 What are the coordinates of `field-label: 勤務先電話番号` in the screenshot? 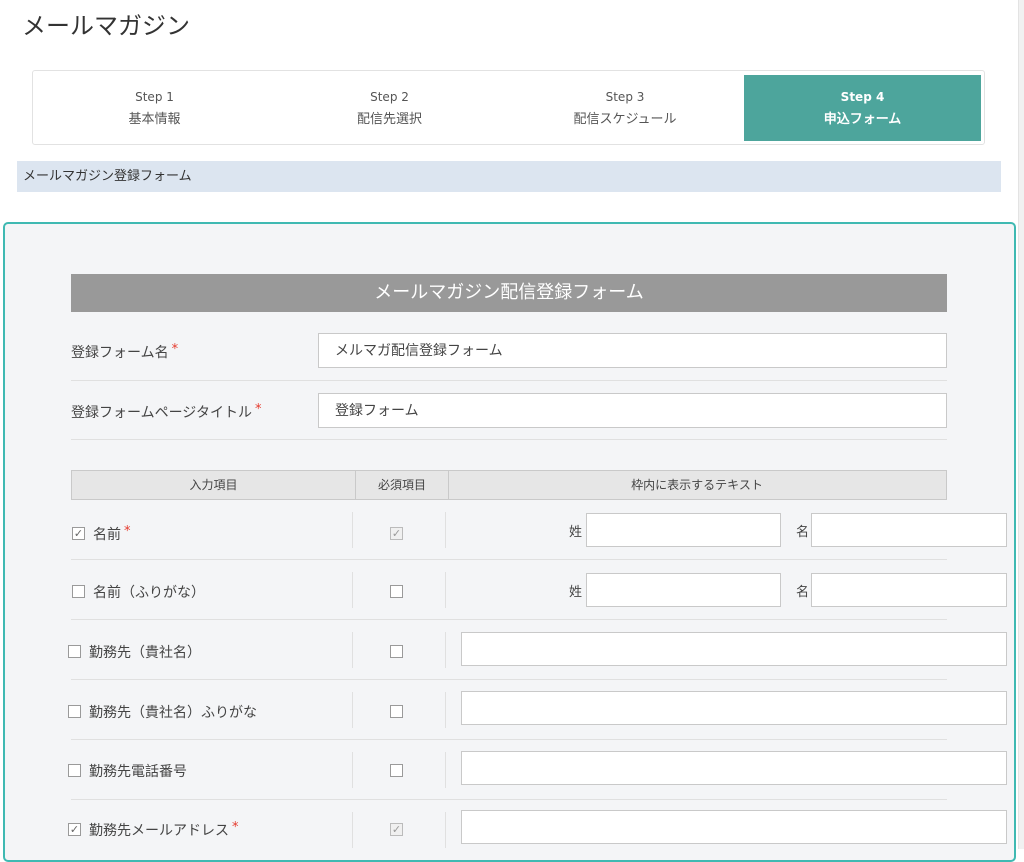 It's located at (138, 772).